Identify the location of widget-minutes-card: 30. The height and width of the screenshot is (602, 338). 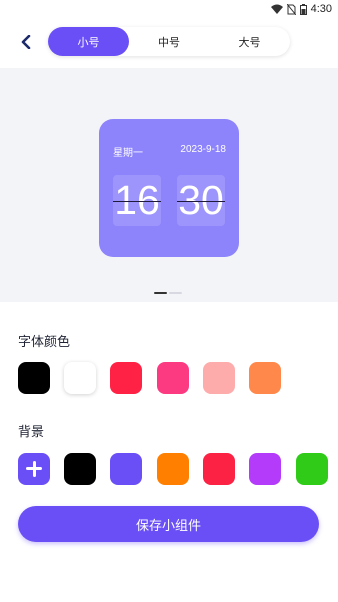
(201, 200).